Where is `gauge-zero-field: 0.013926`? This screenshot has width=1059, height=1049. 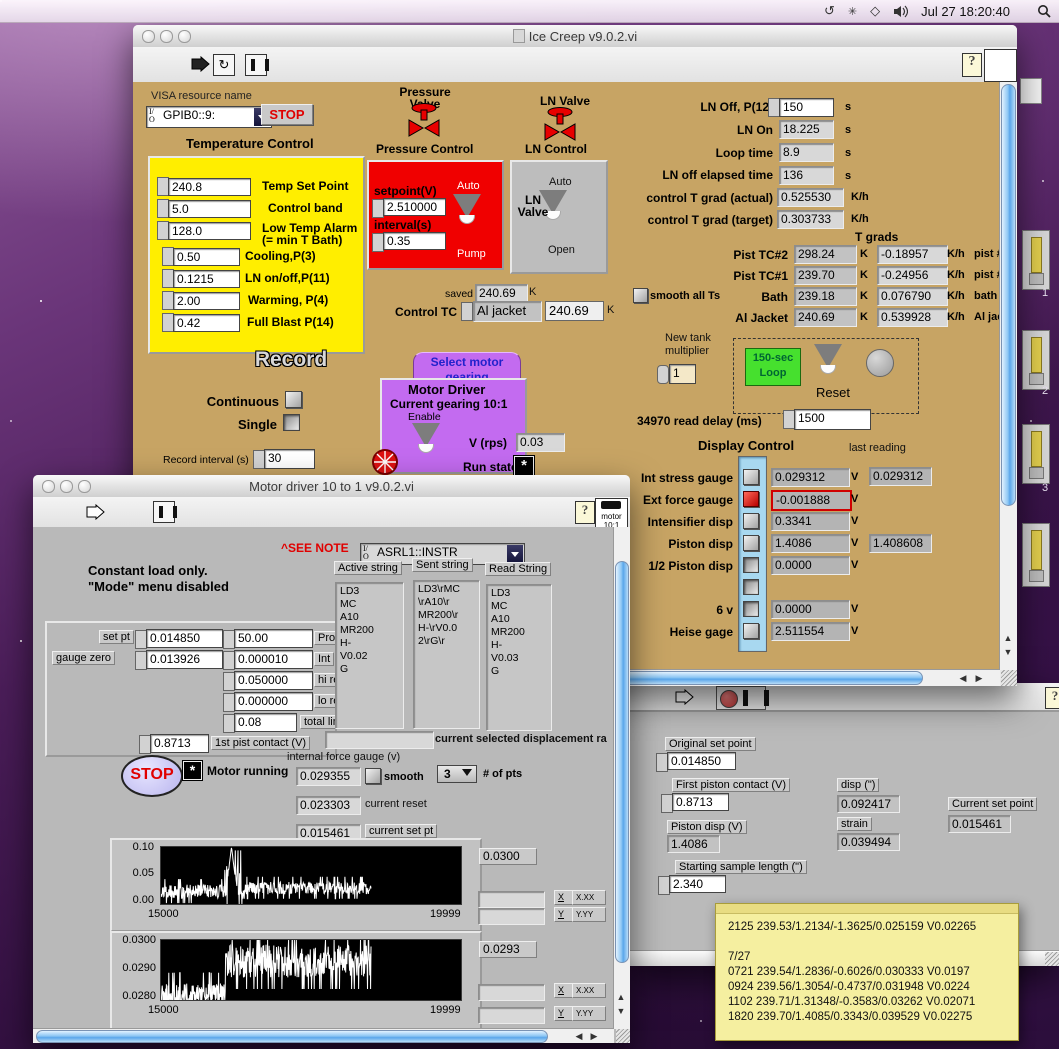
gauge-zero-field: 0.013926 is located at coordinates (184, 659).